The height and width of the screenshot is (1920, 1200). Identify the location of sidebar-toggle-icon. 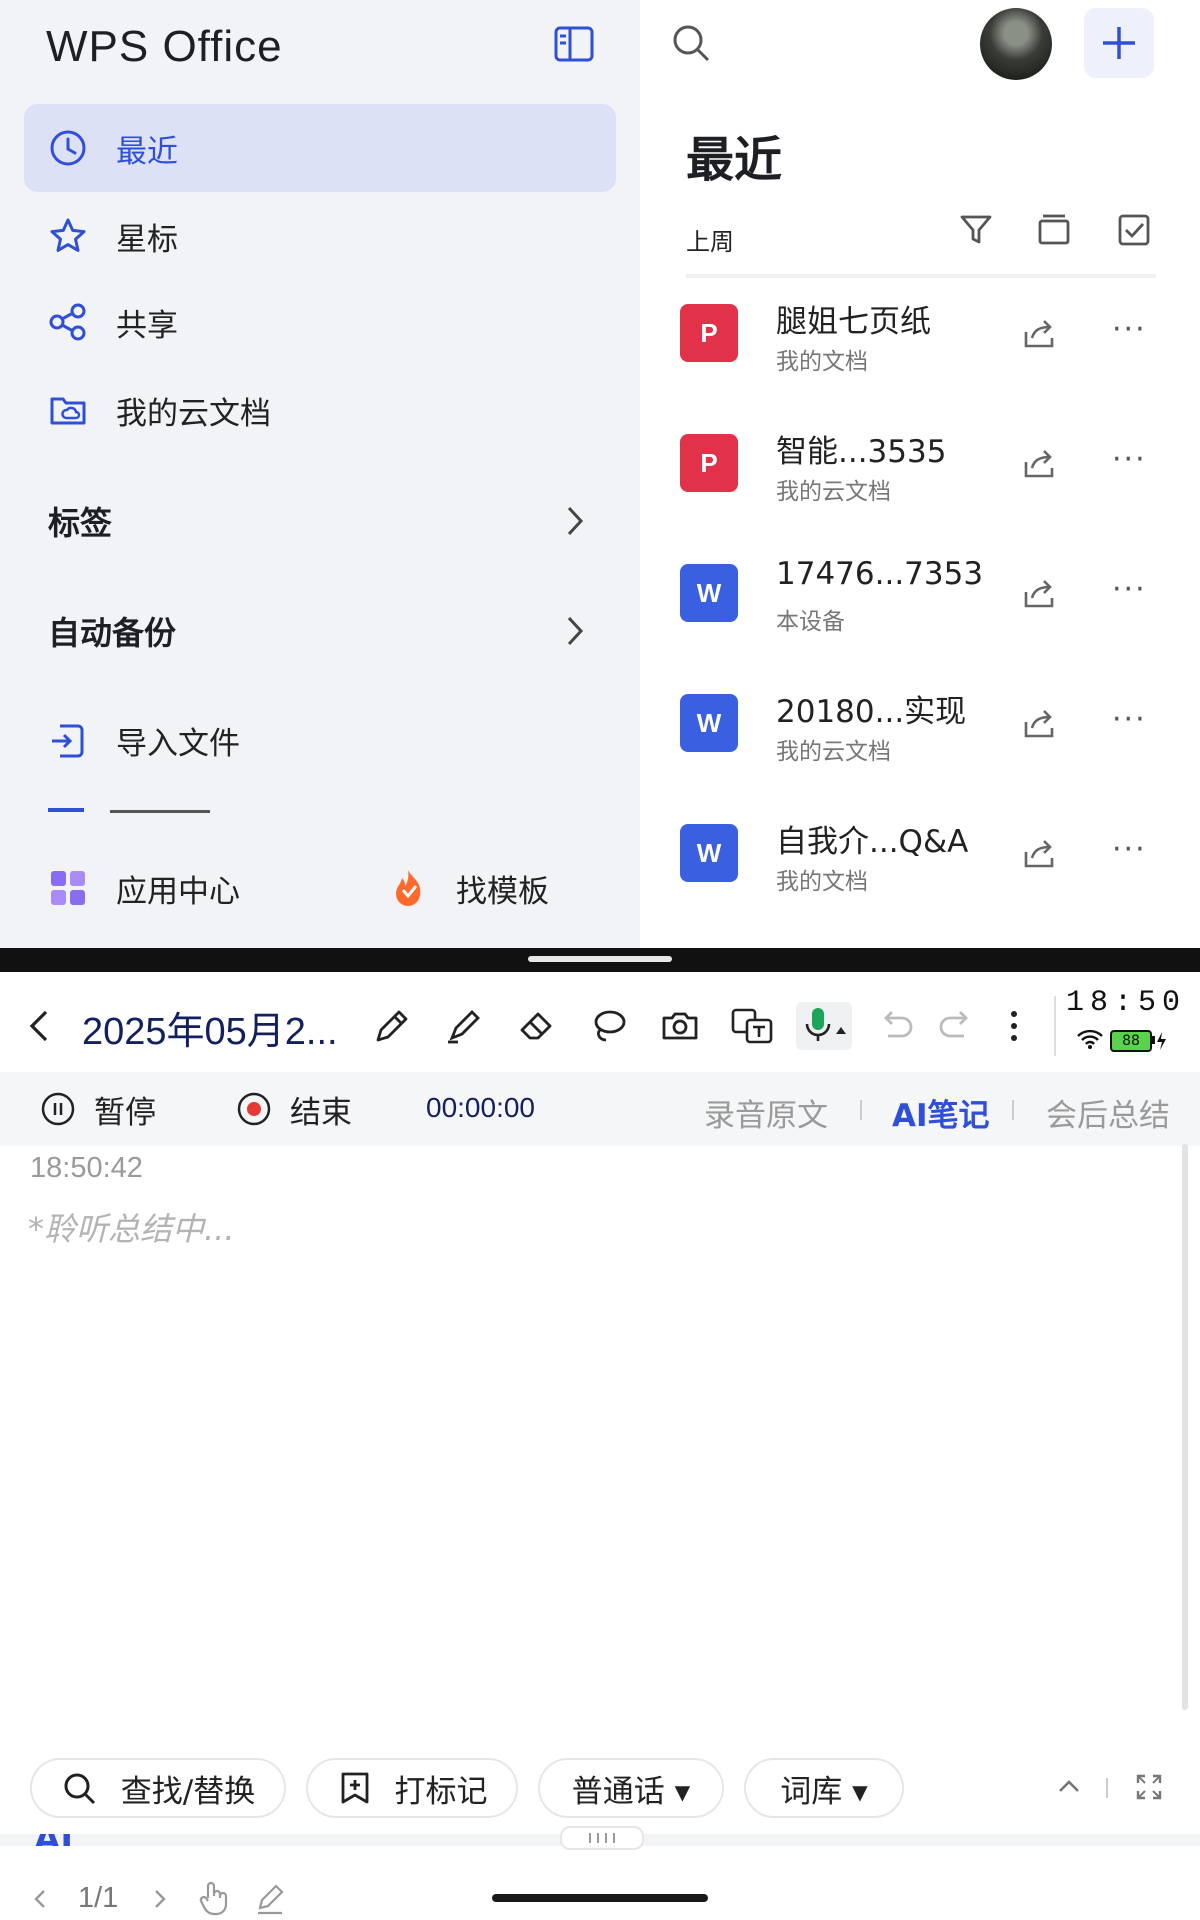
(574, 44).